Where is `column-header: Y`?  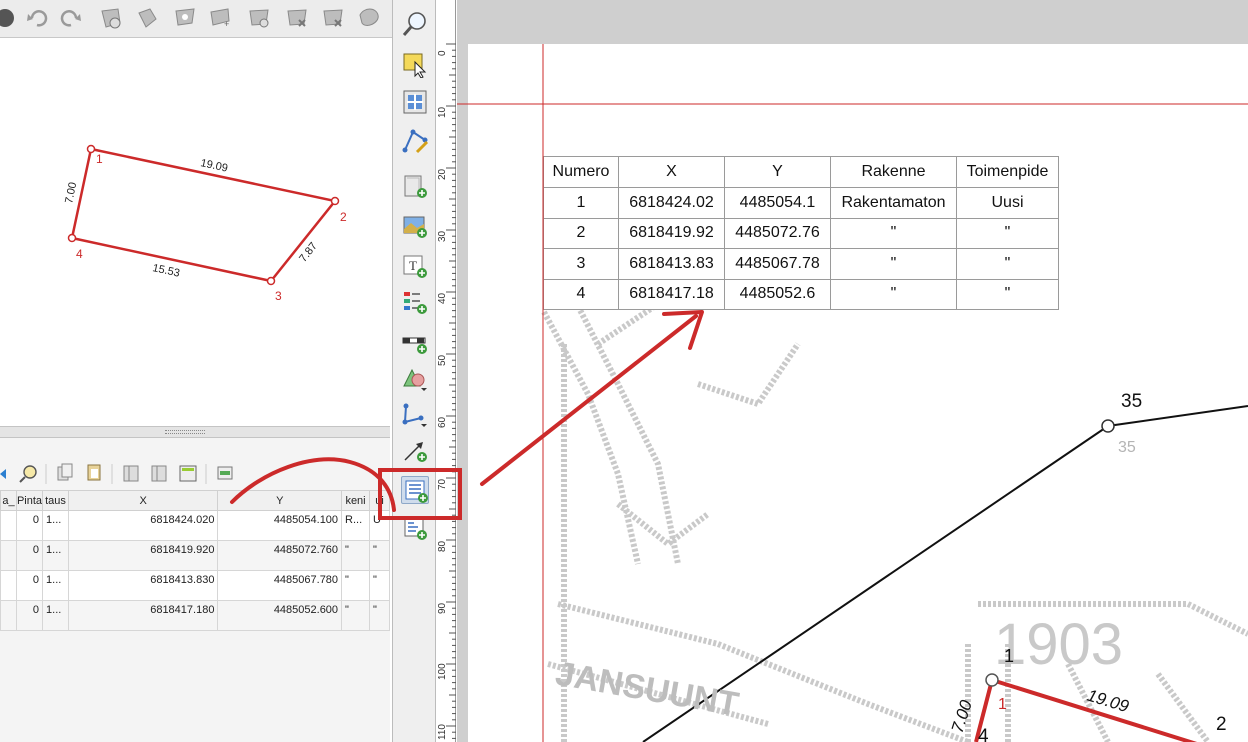 column-header: Y is located at coordinates (280, 500).